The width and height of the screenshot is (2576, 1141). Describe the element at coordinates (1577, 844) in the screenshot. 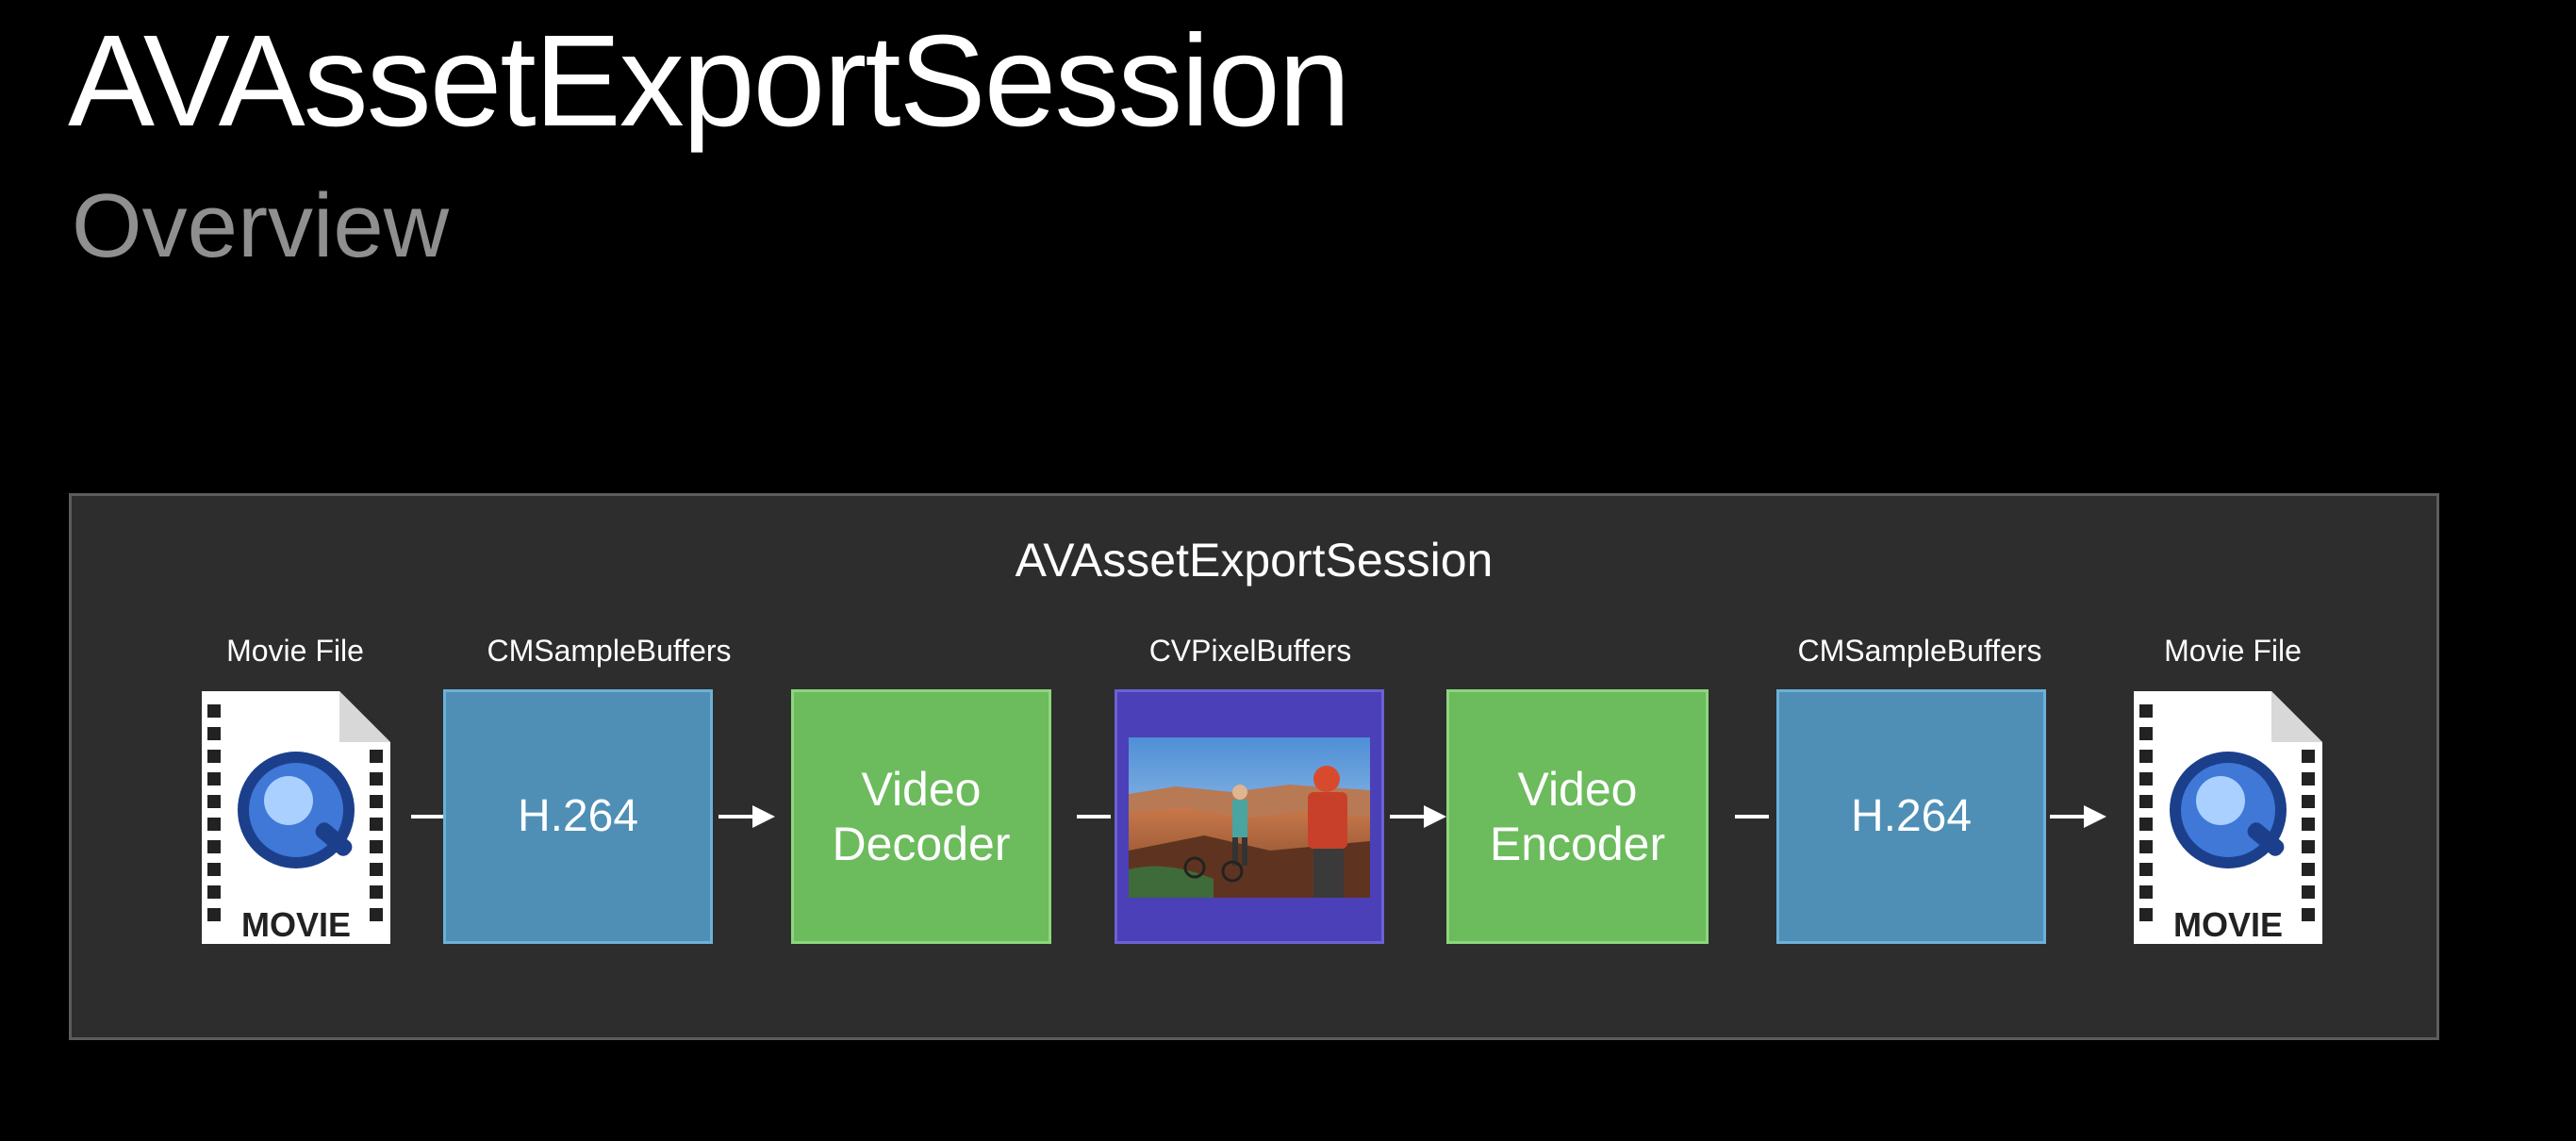

I see `encoder-label-line2: Encoder` at that location.